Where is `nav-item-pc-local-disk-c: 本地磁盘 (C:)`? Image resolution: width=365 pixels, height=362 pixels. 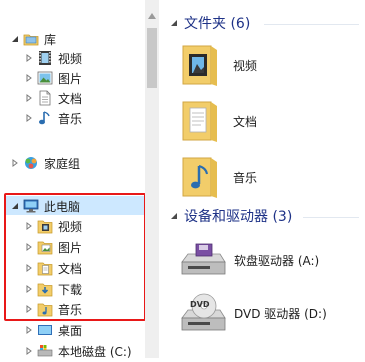 nav-item-pc-local-disk-c: 本地磁盘 (C:) is located at coordinates (78, 351).